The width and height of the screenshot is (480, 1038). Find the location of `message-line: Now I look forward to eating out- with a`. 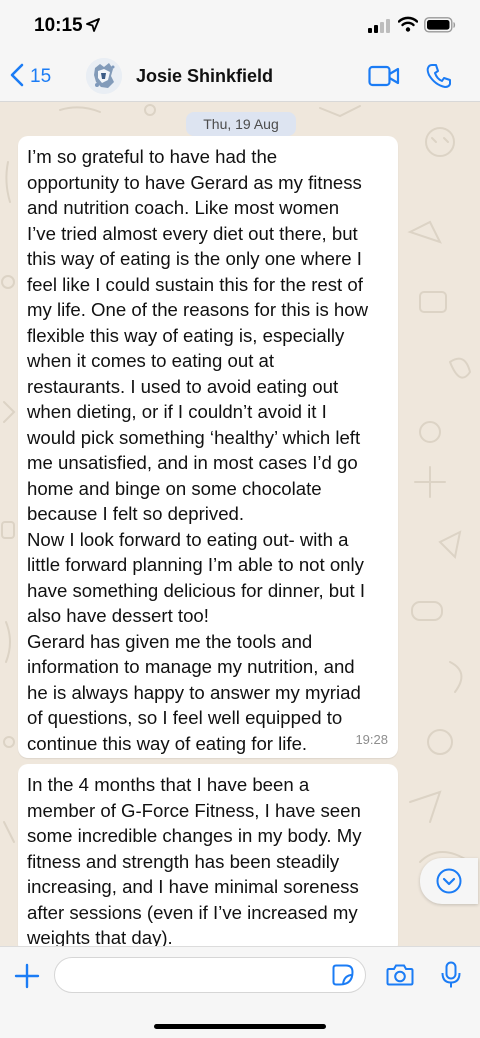

message-line: Now I look forward to eating out- with a is located at coordinates (188, 539).